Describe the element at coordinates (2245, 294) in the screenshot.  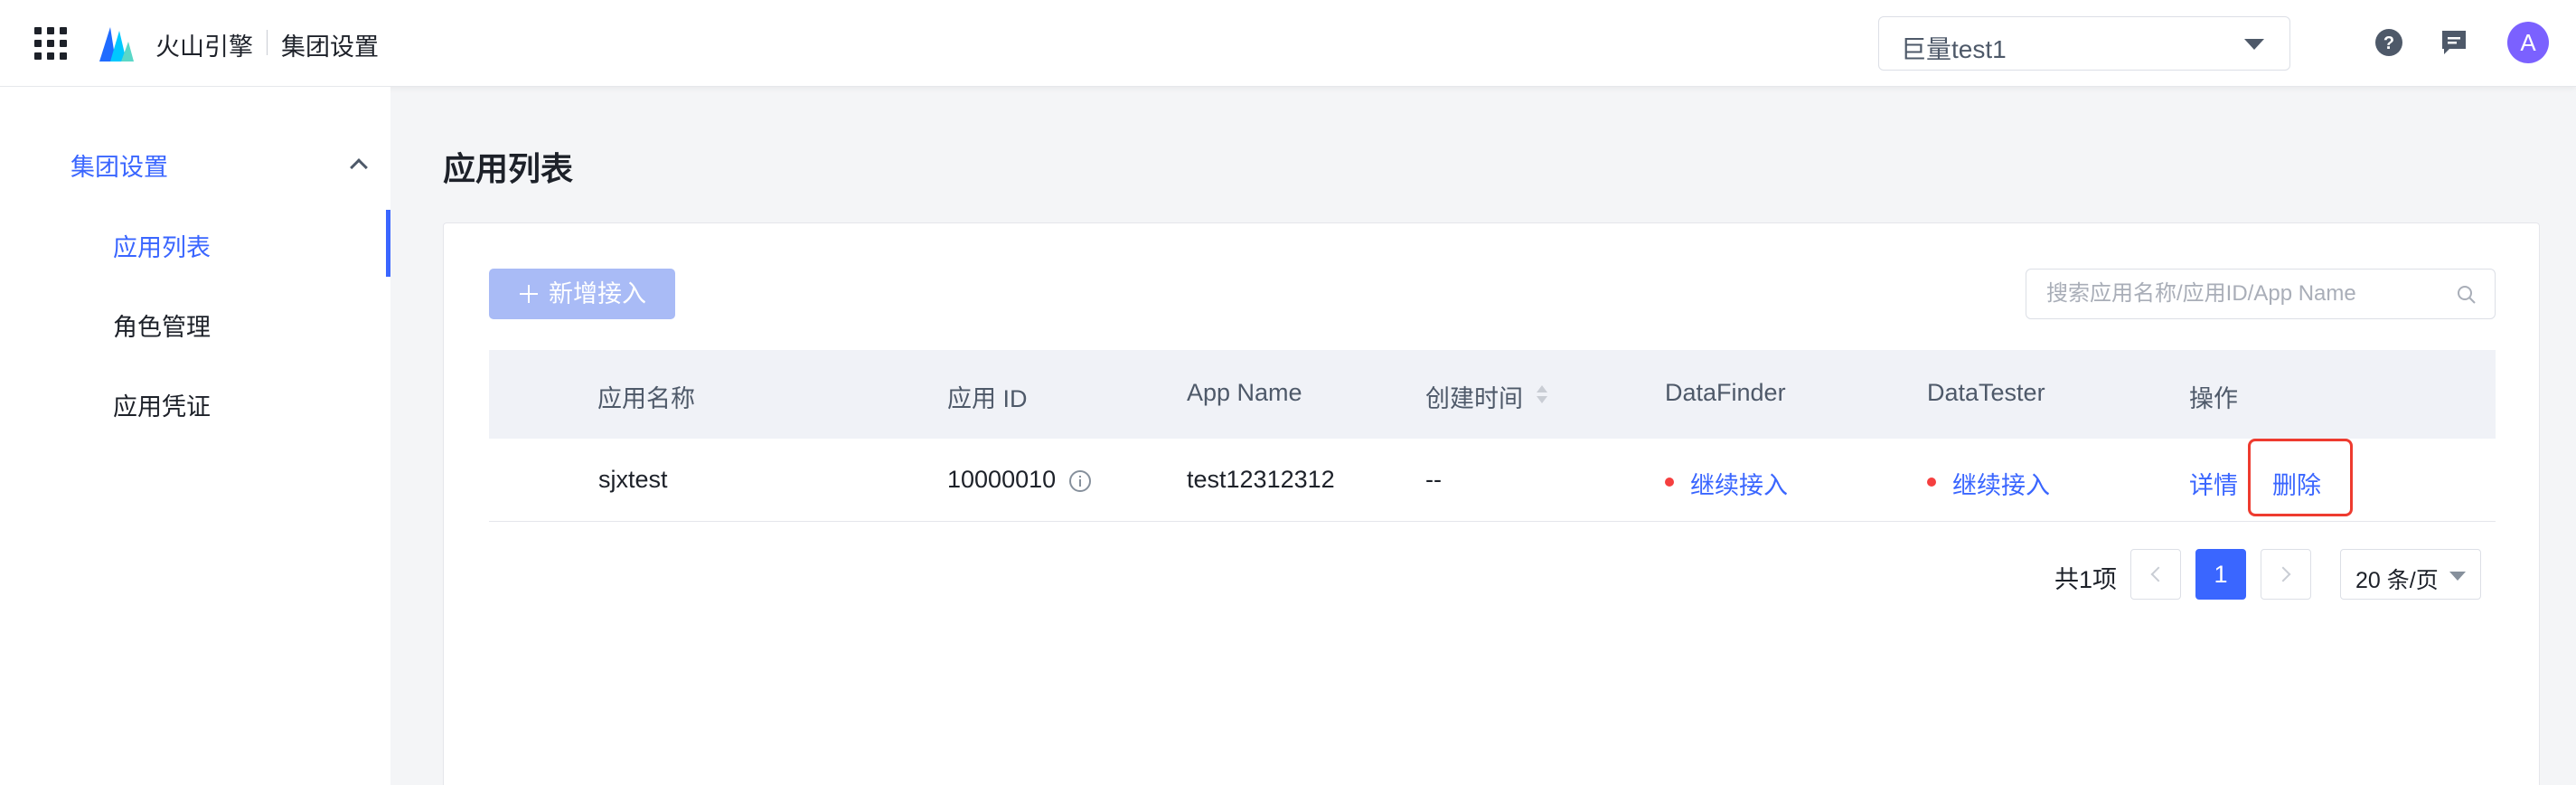
I see `search-input` at that location.